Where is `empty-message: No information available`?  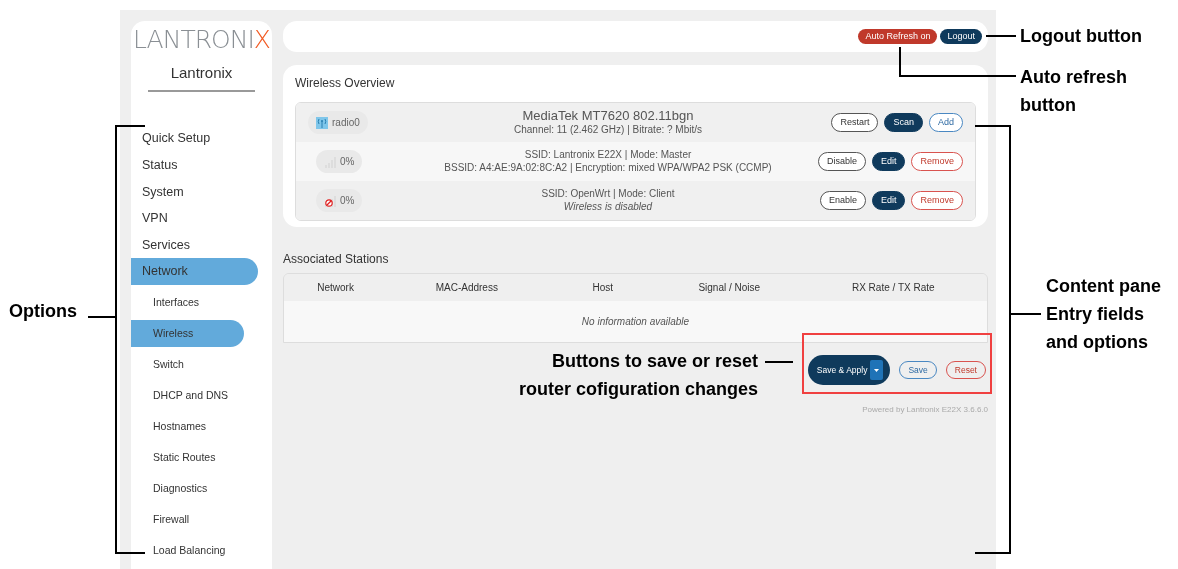 empty-message: No information available is located at coordinates (635, 322).